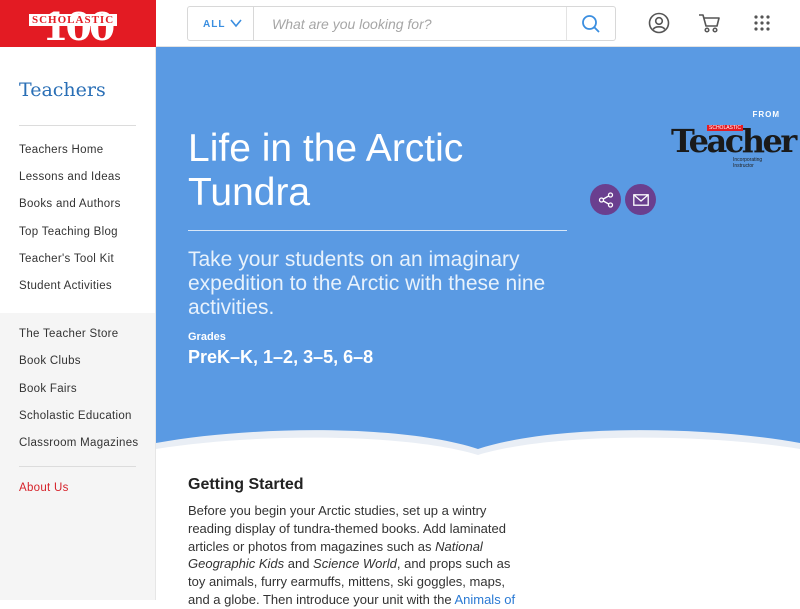  I want to click on apps-grid-icon, so click(762, 23).